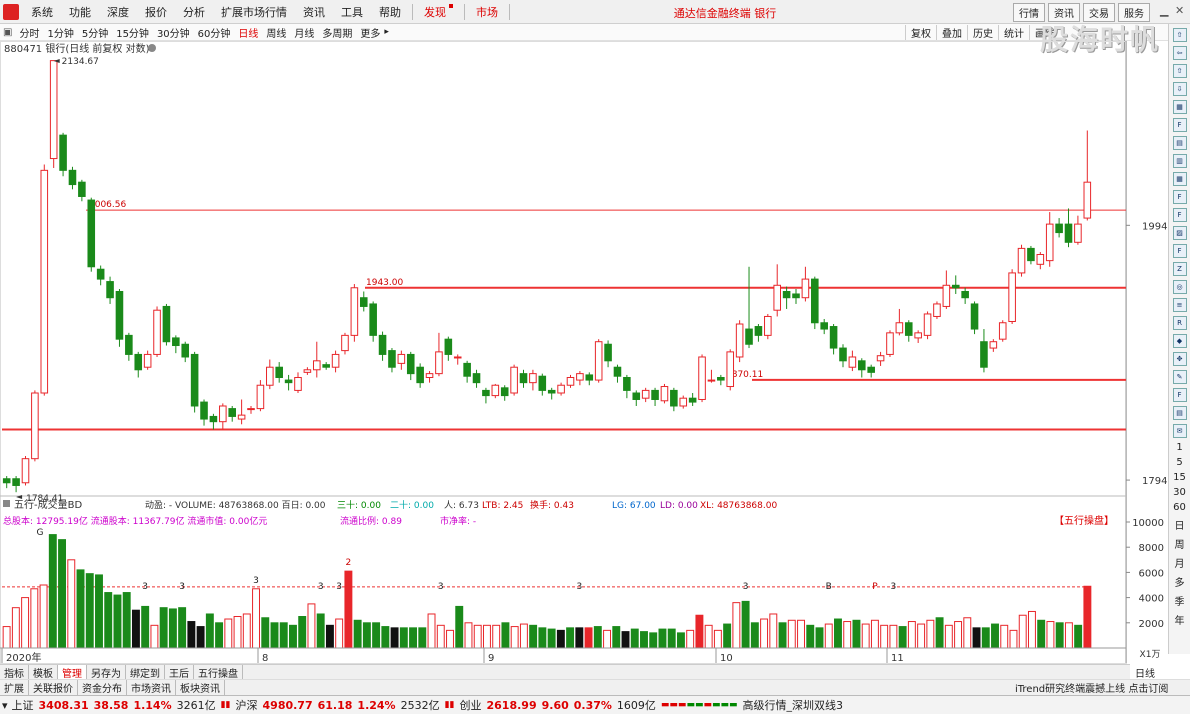 The width and height of the screenshot is (1190, 714). What do you see at coordinates (951, 32) in the screenshot?
I see `overlay-button: 叠加` at bounding box center [951, 32].